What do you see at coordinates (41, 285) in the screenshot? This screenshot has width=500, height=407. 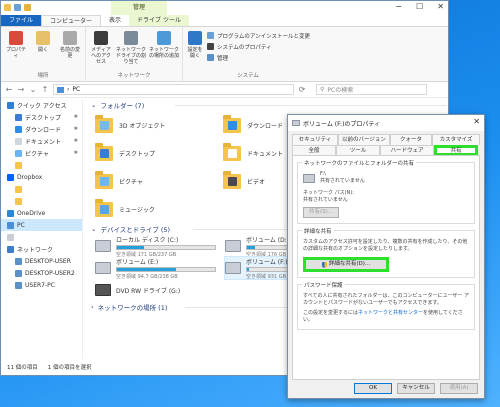 I see `sidebar-item-computer: USER7-PC` at bounding box center [41, 285].